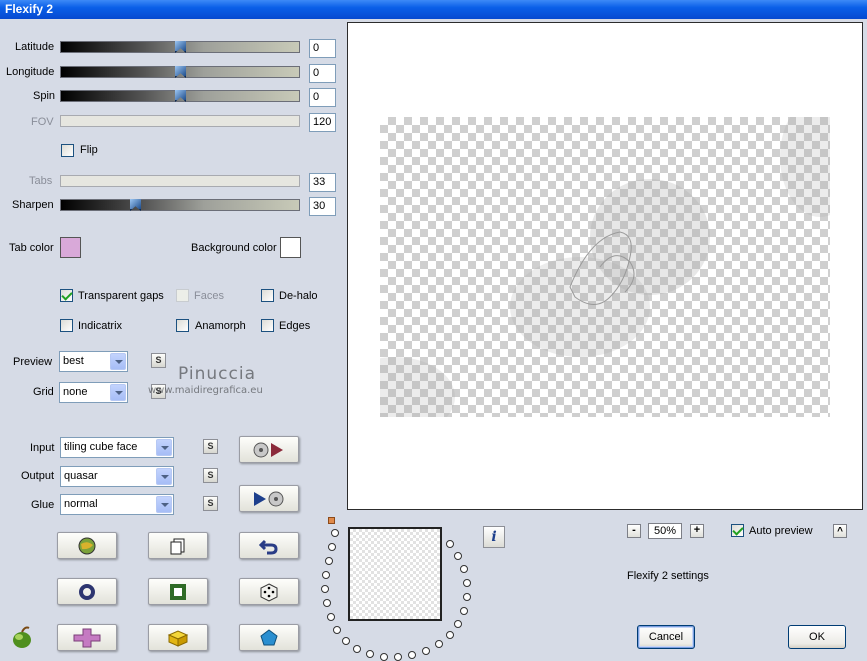  I want to click on fov-input: 120, so click(322, 122).